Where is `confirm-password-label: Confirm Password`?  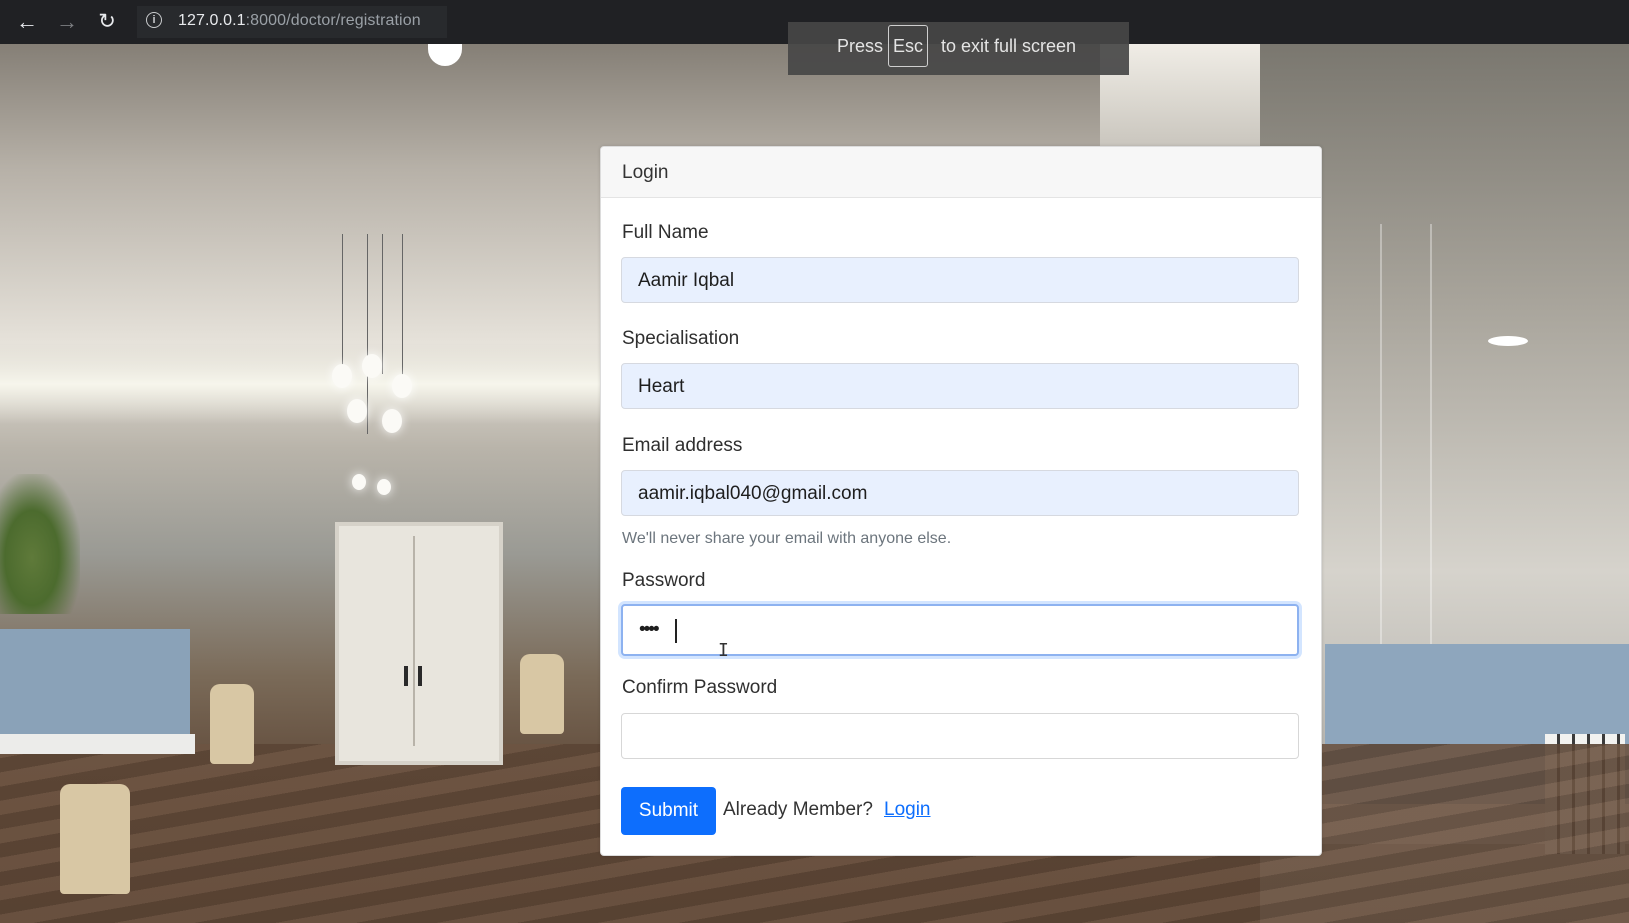
confirm-password-label: Confirm Password is located at coordinates (700, 687).